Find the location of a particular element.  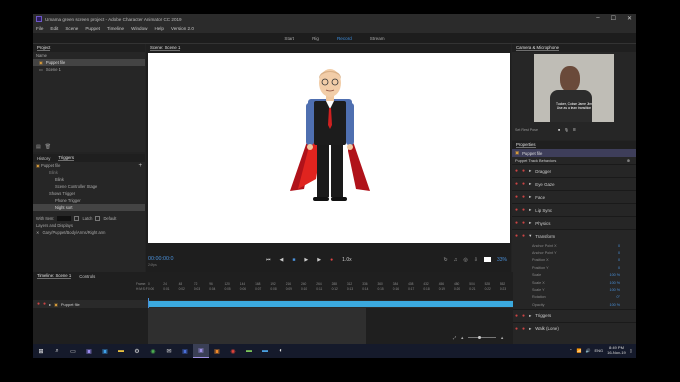

minimize-button: – is located at coordinates (597, 18).